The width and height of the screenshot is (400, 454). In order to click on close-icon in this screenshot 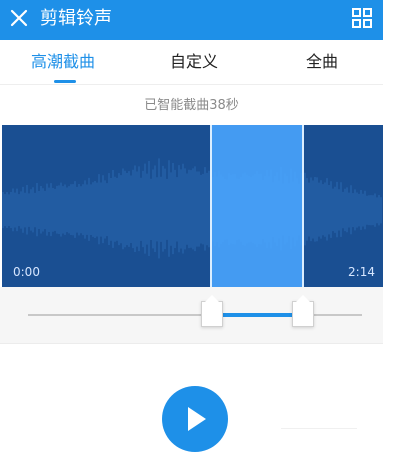, I will do `click(19, 18)`.